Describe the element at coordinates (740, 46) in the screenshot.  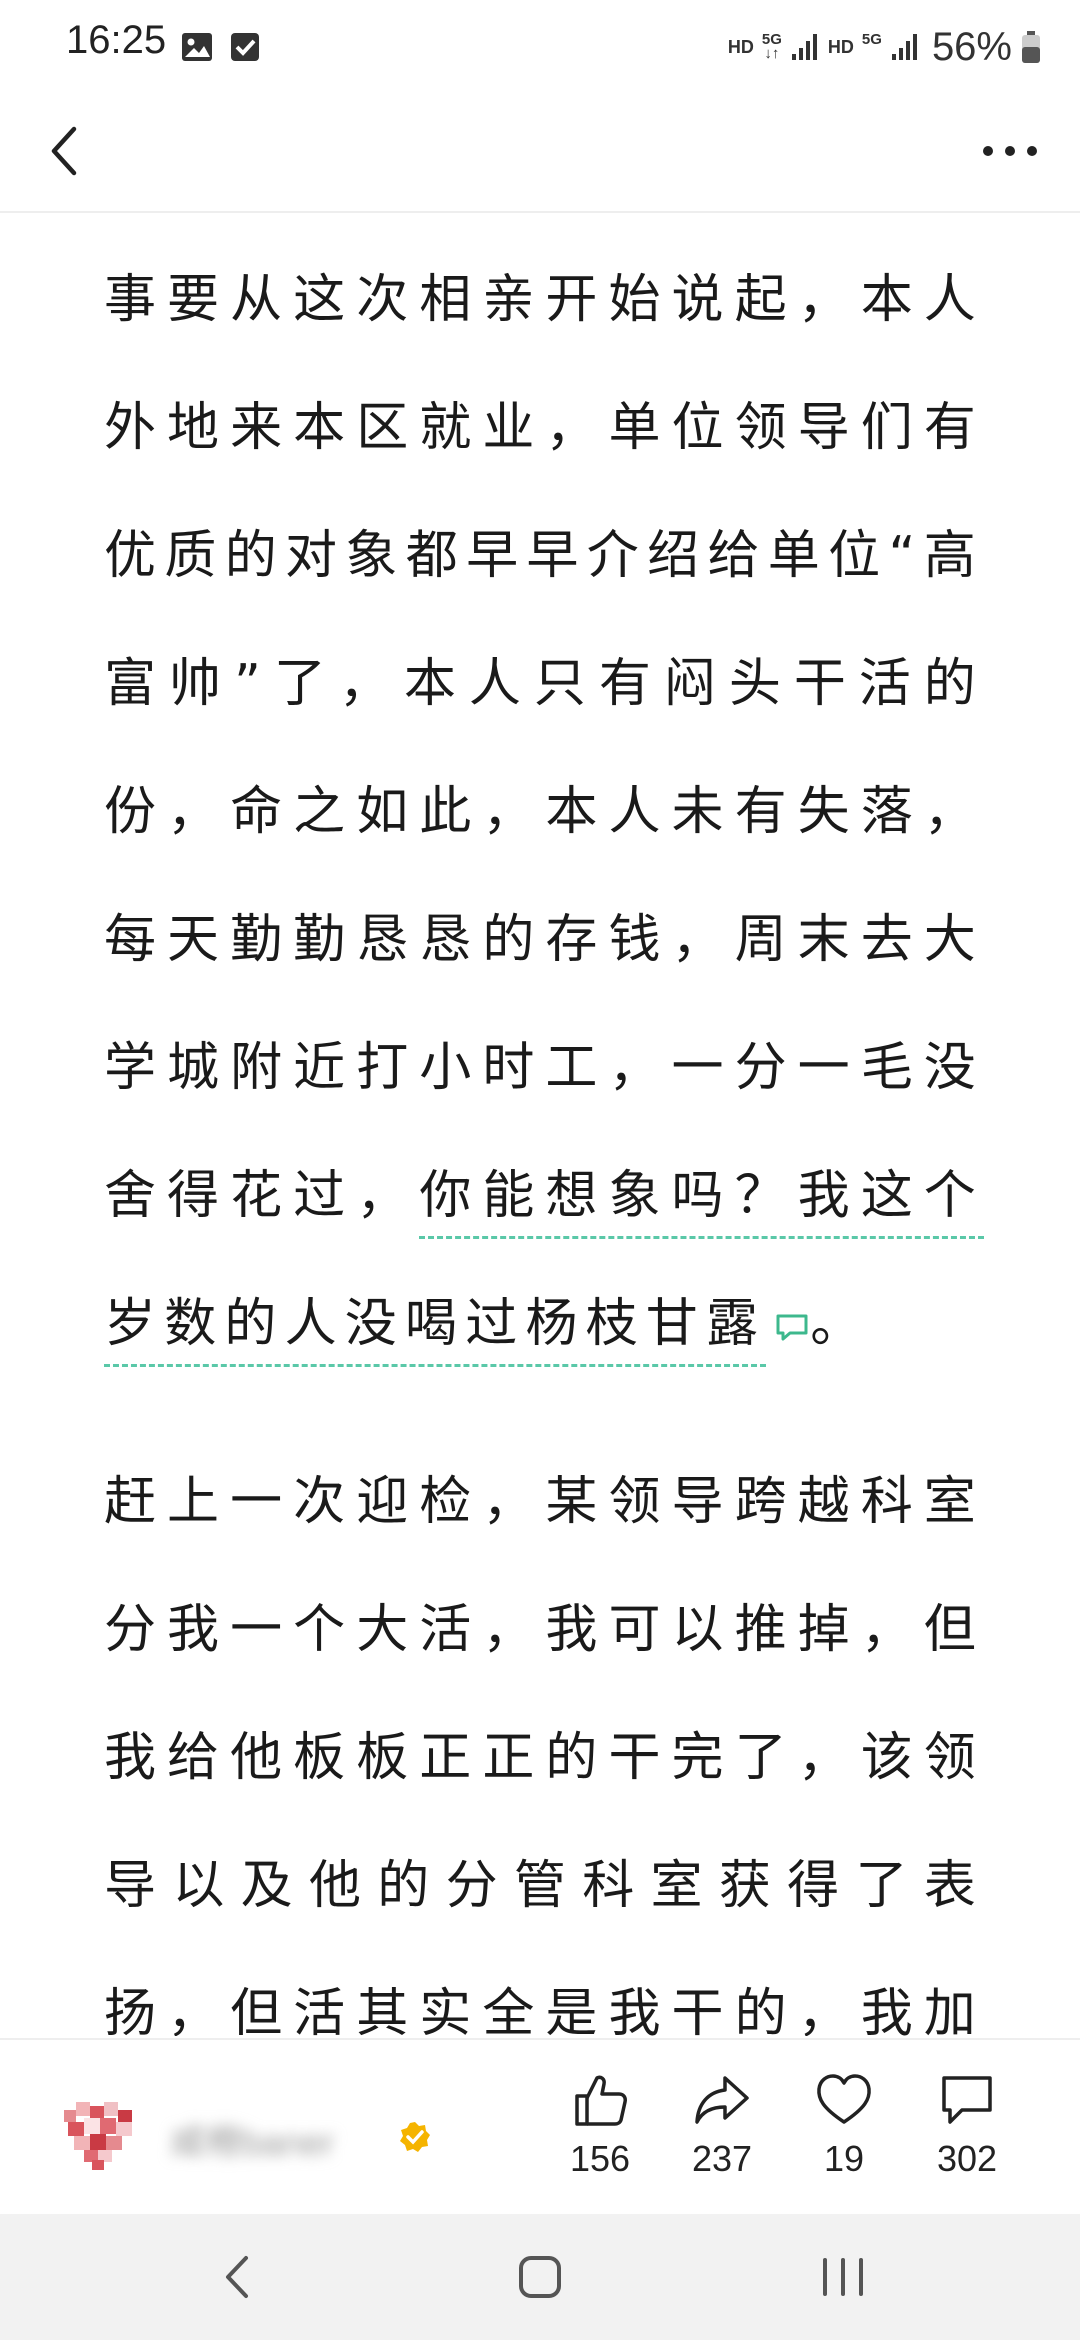
I see `hd-label-1: HD` at that location.